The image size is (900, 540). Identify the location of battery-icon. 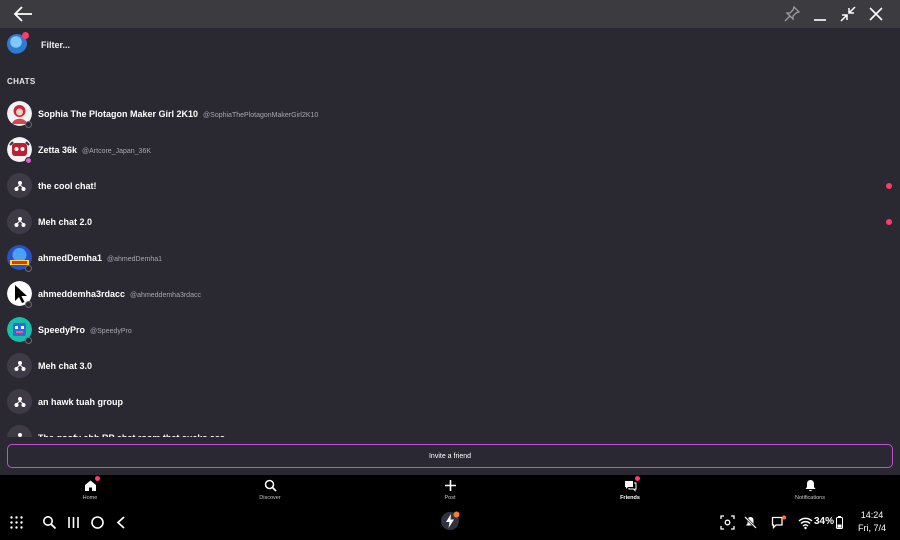
(839, 522).